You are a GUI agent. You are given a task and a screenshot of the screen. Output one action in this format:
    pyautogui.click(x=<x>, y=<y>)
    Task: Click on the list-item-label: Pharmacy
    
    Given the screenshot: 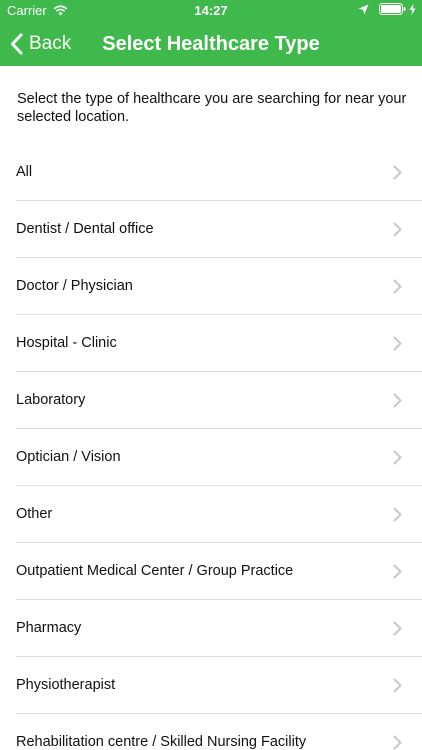 What is the action you would take?
    pyautogui.click(x=49, y=628)
    